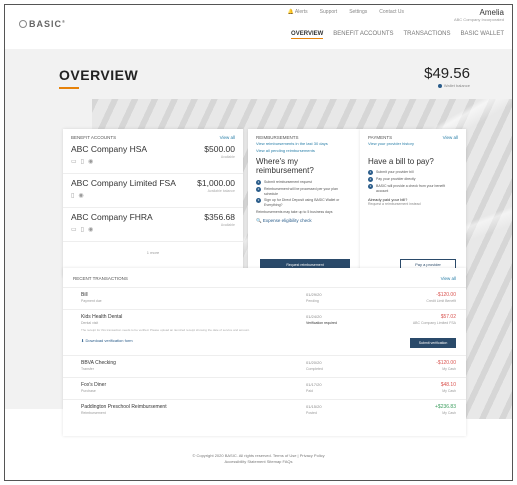  Describe the element at coordinates (102, 317) in the screenshot. I see `transaction-name: Kids Health Dental` at that location.